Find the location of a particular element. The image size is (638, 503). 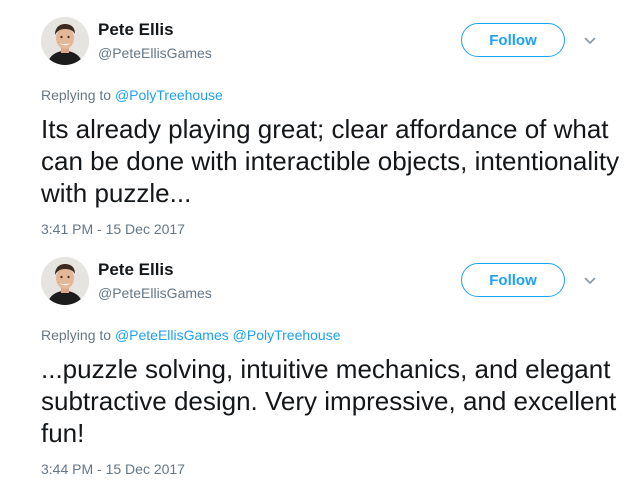

tweet-timestamp: 3:41 PM - 15 Dec 2017 is located at coordinates (113, 229).